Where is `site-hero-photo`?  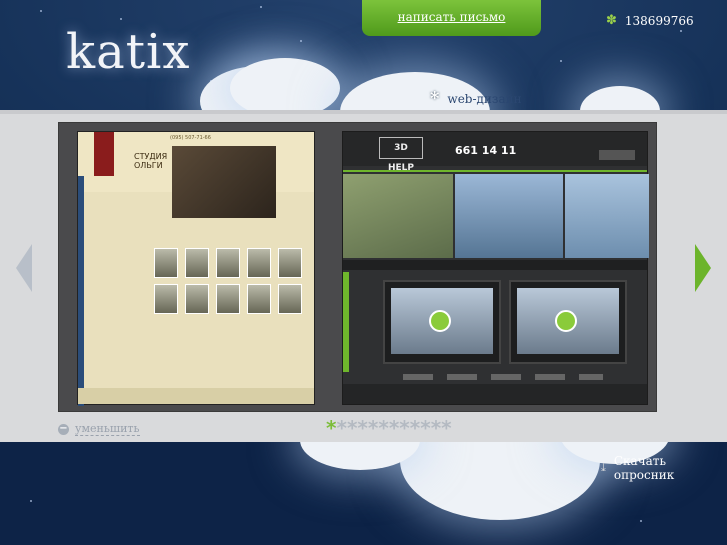
site-hero-photo is located at coordinates (224, 182).